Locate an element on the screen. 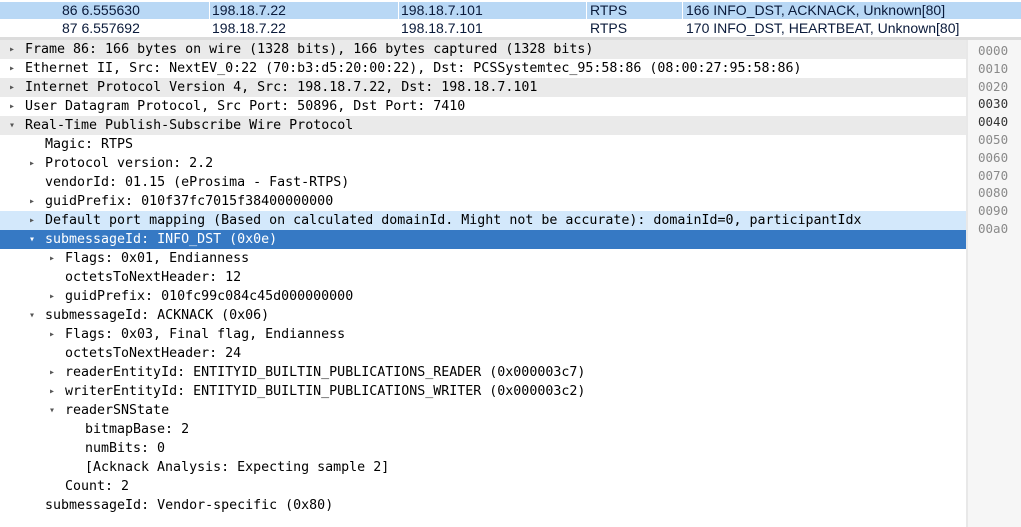 This screenshot has width=1021, height=527. hex-offset: 0050 is located at coordinates (993, 139).